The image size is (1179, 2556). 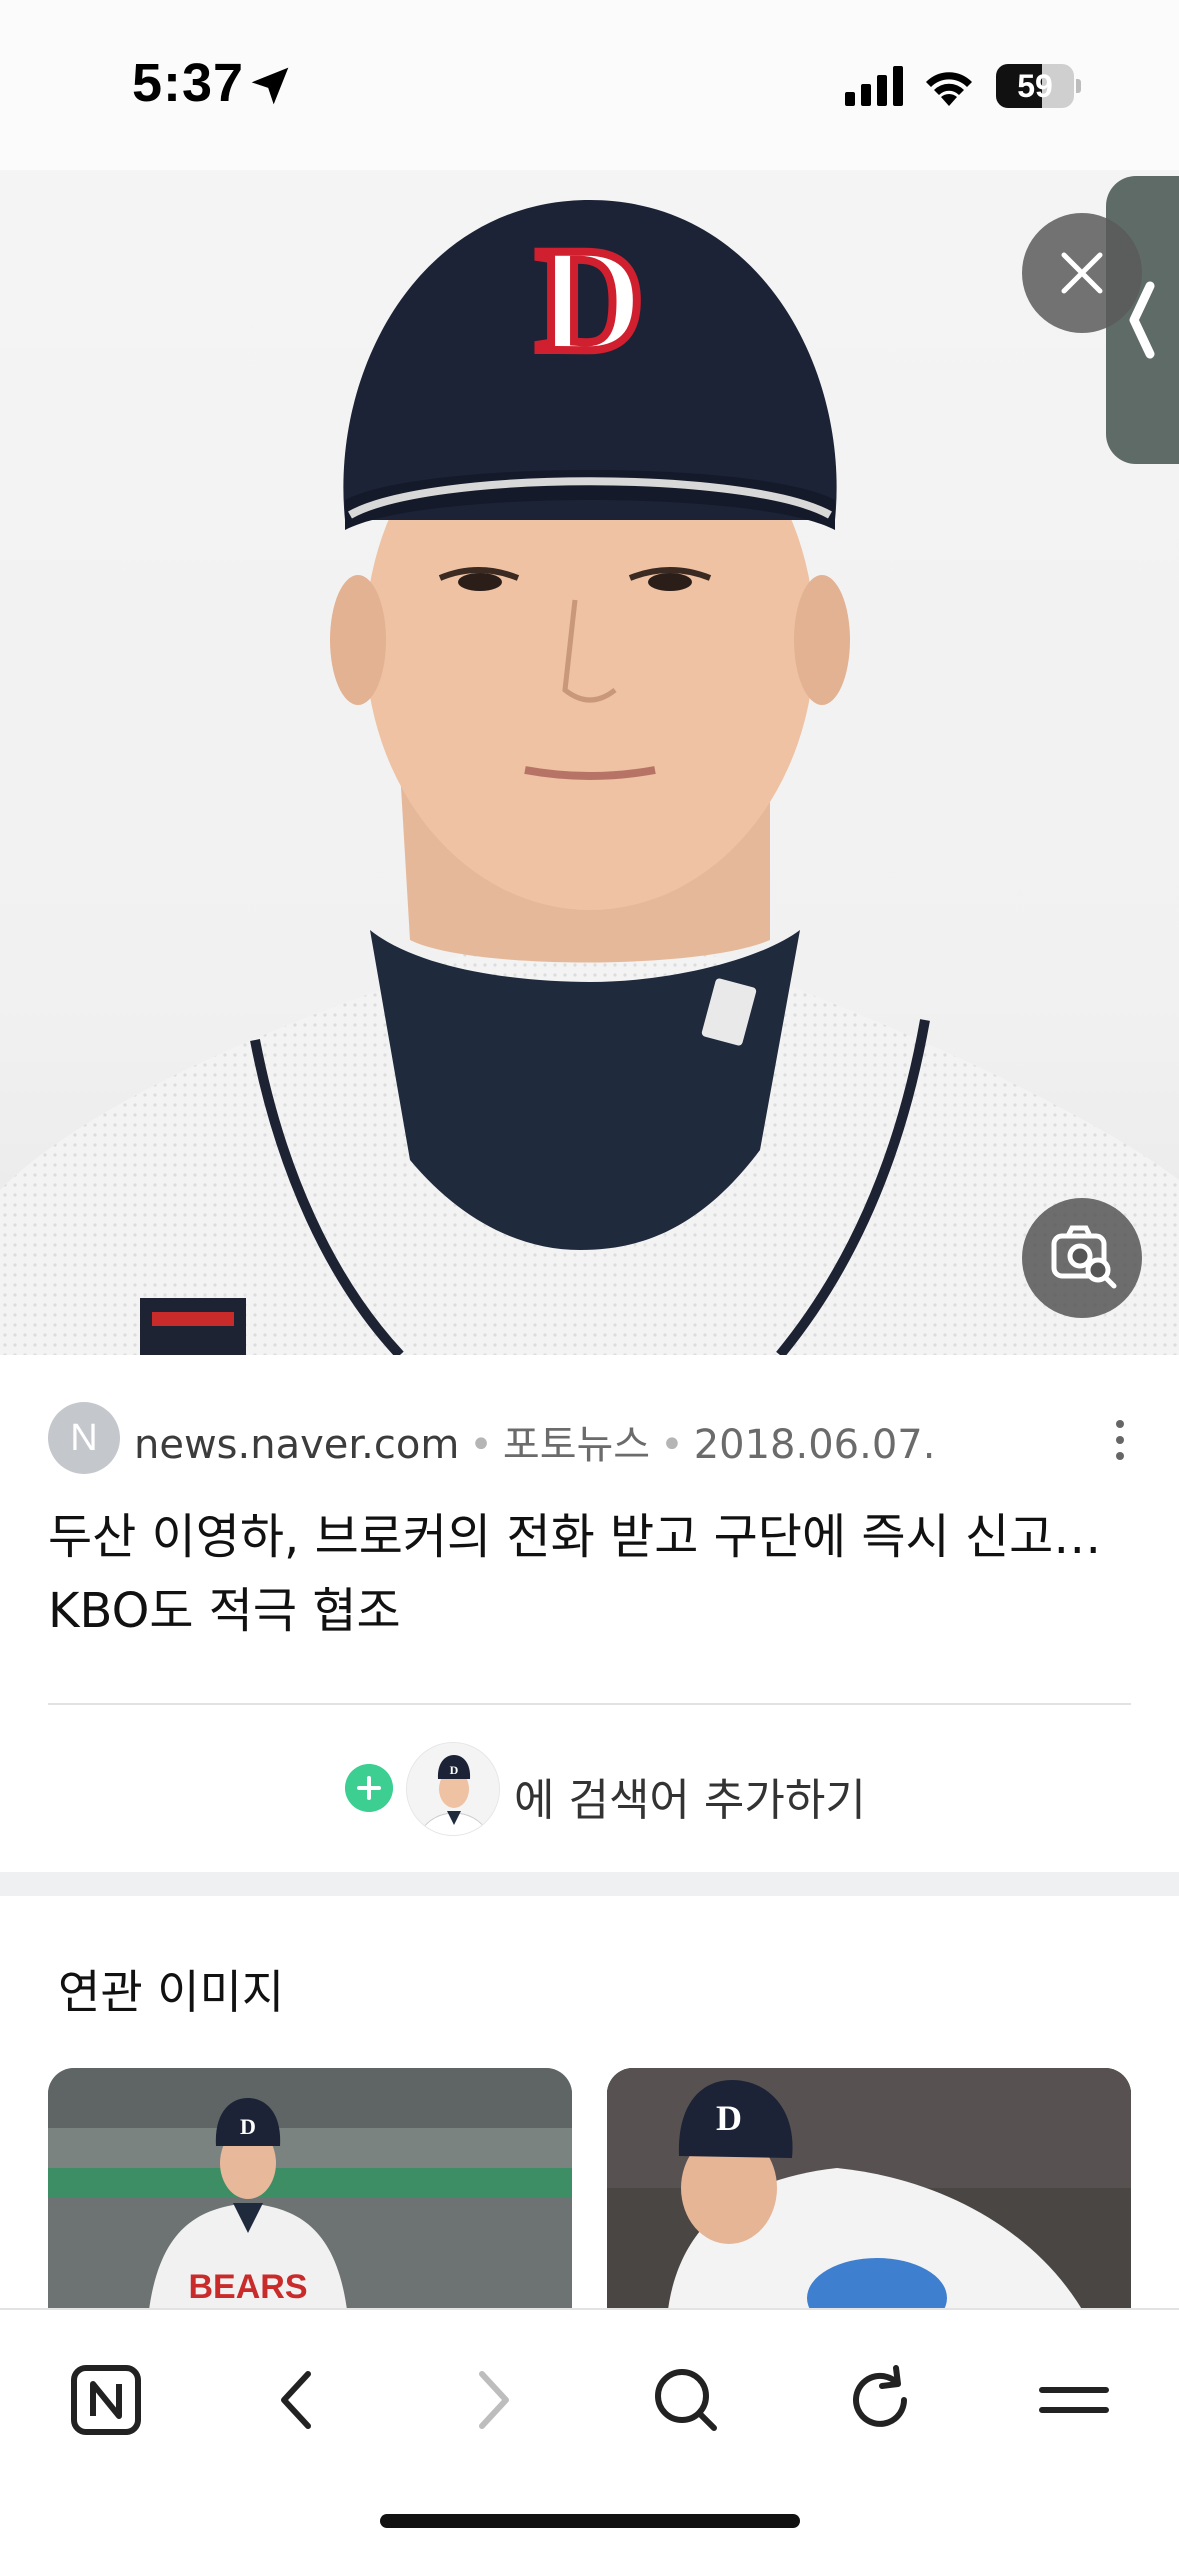 I want to click on forward-button, so click(x=492, y=2400).